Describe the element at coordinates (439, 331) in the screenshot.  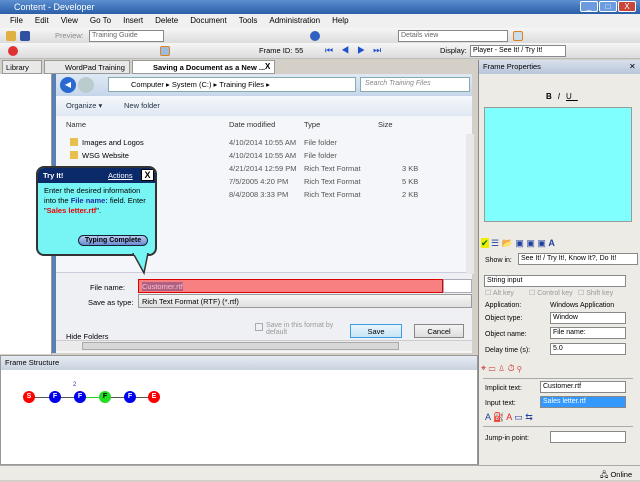
I see `cancel-button: Cancel` at that location.